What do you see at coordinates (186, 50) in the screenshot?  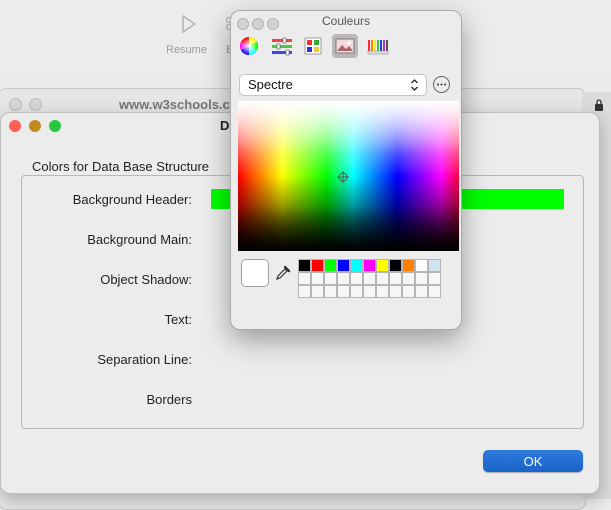 I see `resume-button-label: Resume` at bounding box center [186, 50].